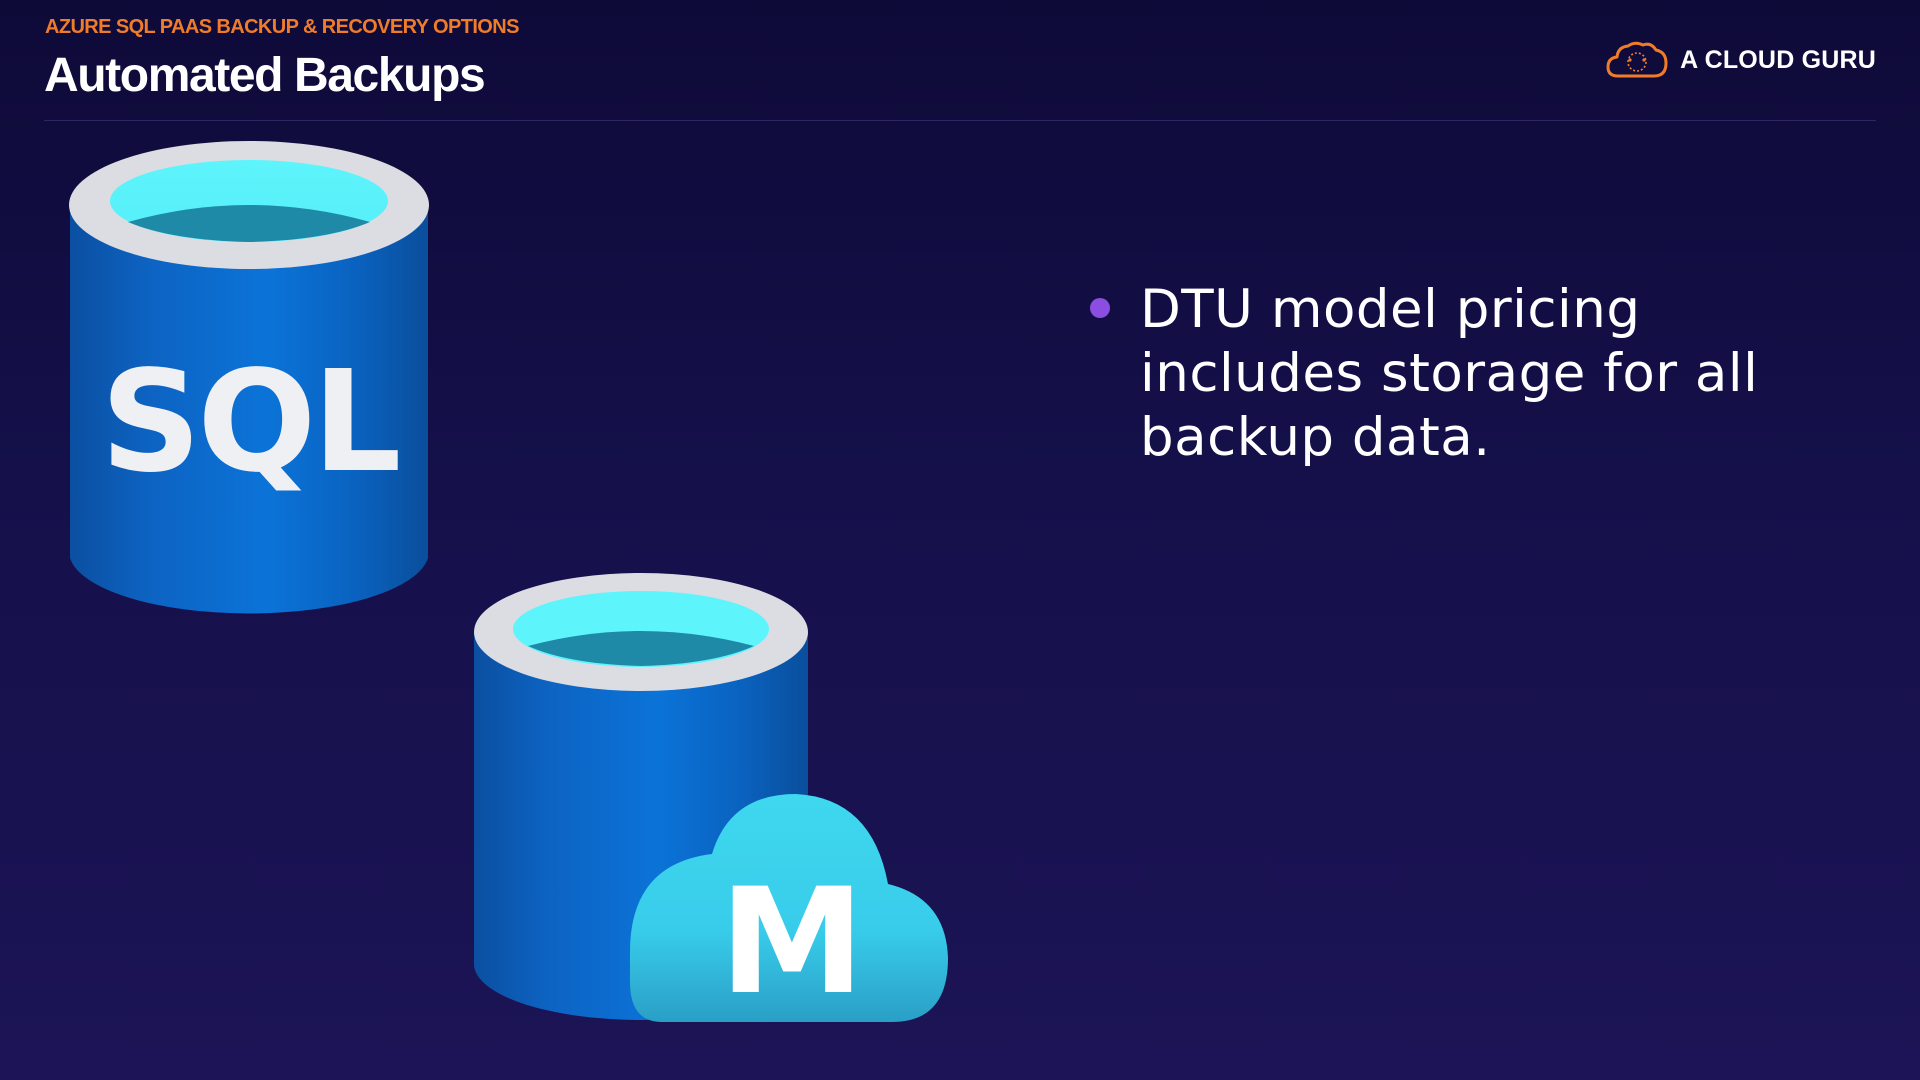 The width and height of the screenshot is (1920, 1080). Describe the element at coordinates (960, 120) in the screenshot. I see `header-divider` at that location.